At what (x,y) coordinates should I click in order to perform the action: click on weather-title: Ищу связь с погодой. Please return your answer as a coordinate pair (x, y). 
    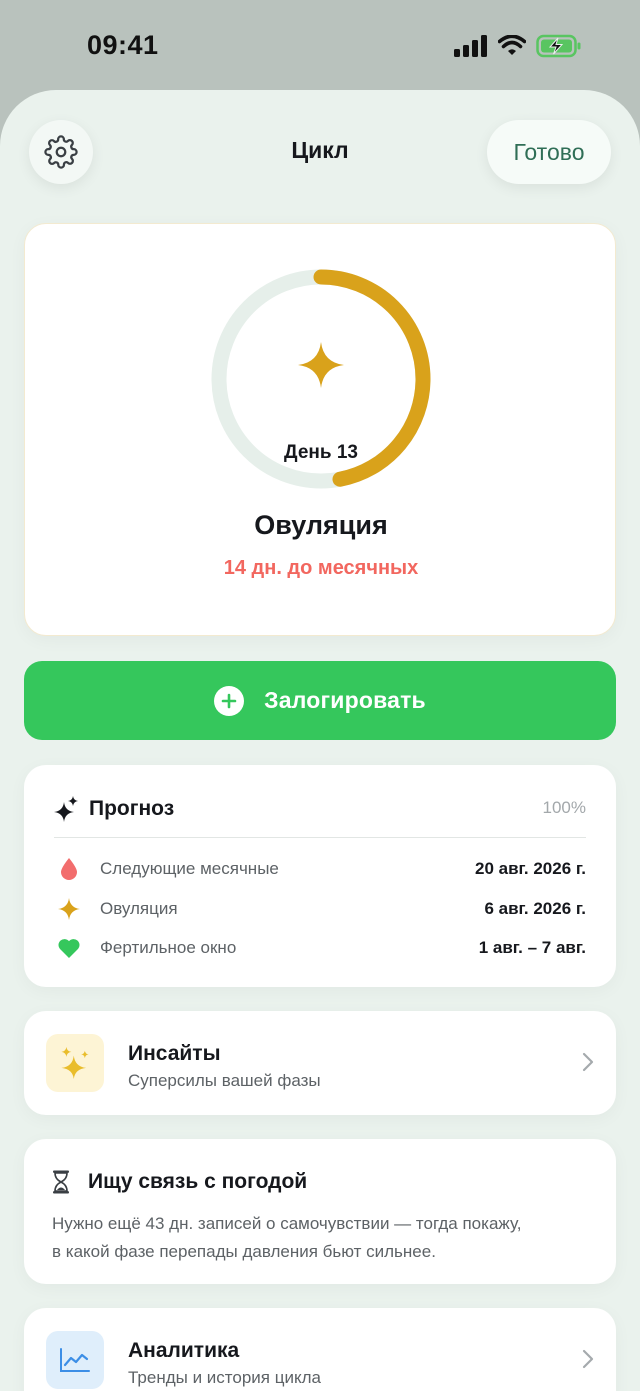
    Looking at the image, I should click on (198, 1181).